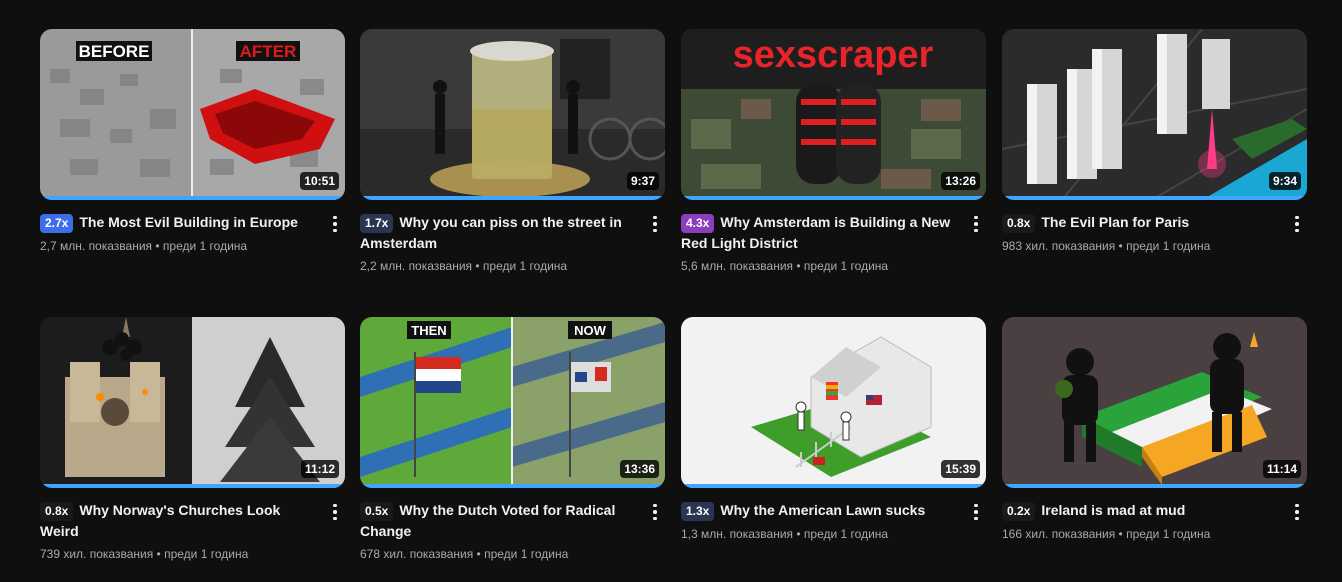 This screenshot has height=582, width=1342. What do you see at coordinates (268, 51) in the screenshot?
I see `thumb-after-label: AFTER` at bounding box center [268, 51].